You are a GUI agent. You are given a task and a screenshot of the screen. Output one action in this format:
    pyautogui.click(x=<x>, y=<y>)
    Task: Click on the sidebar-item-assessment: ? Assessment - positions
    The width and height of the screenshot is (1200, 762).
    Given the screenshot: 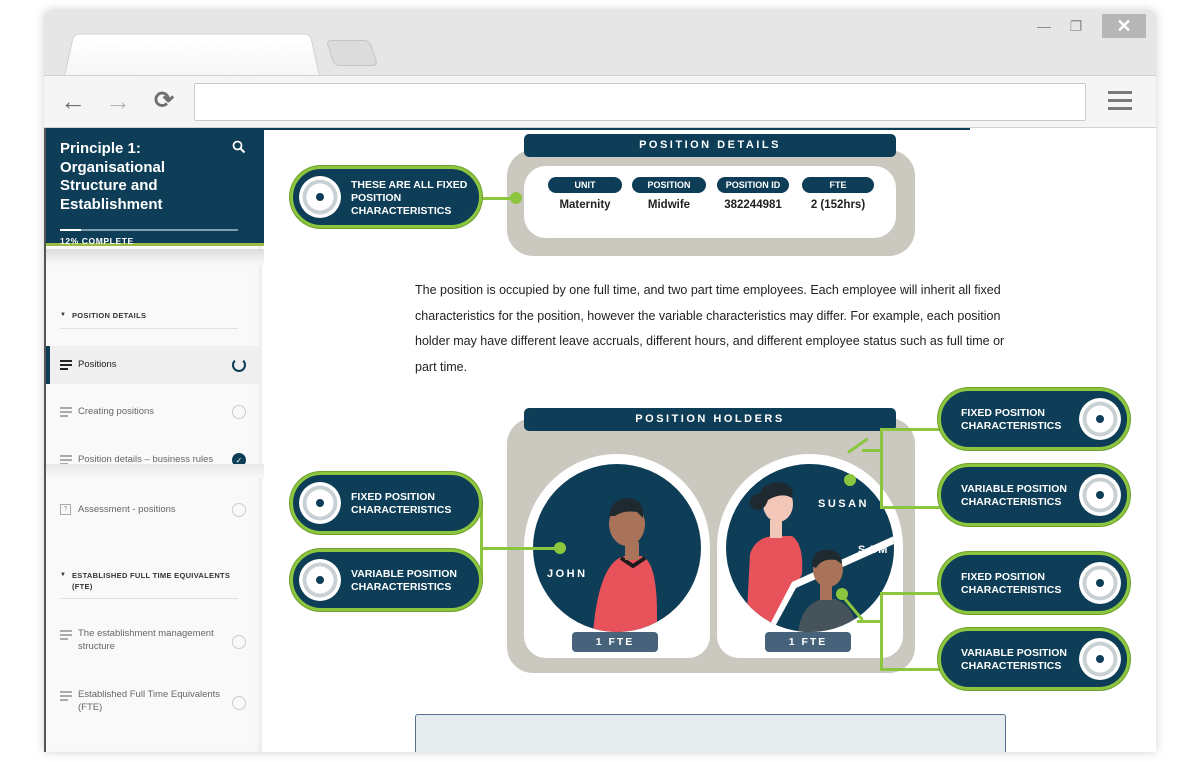 What is the action you would take?
    pyautogui.click(x=154, y=511)
    